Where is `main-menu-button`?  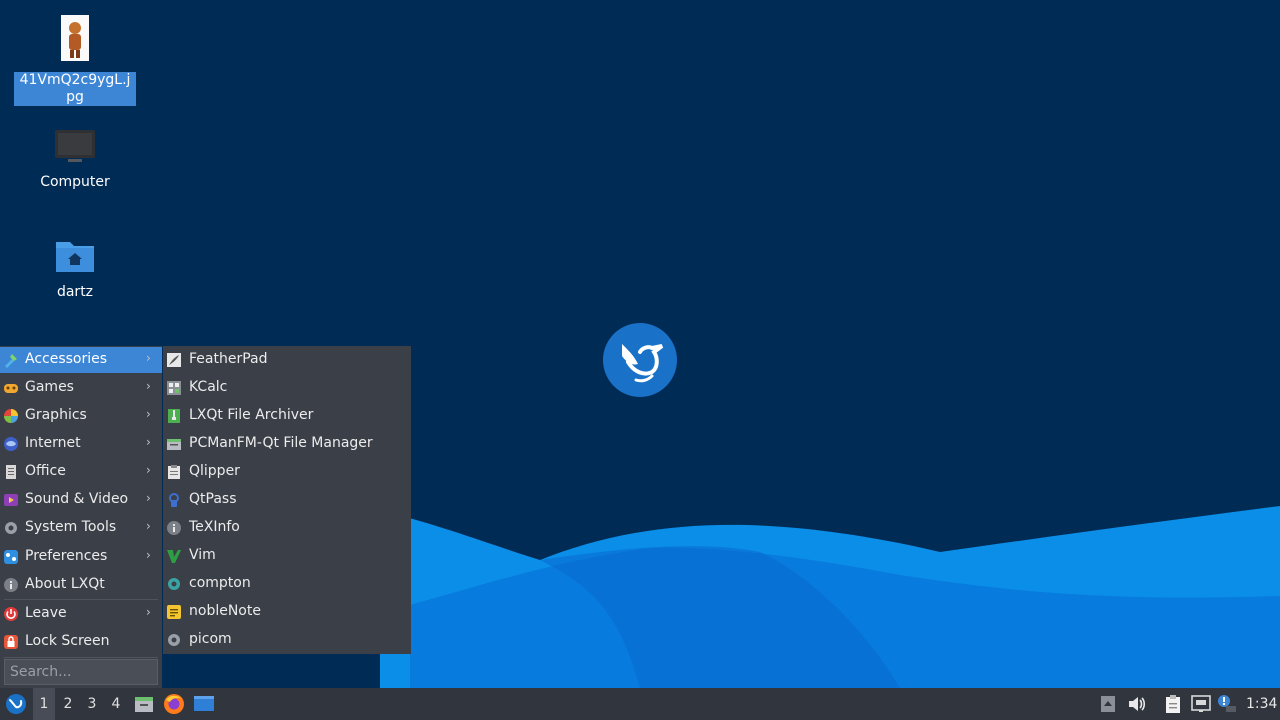 main-menu-button is located at coordinates (16, 704).